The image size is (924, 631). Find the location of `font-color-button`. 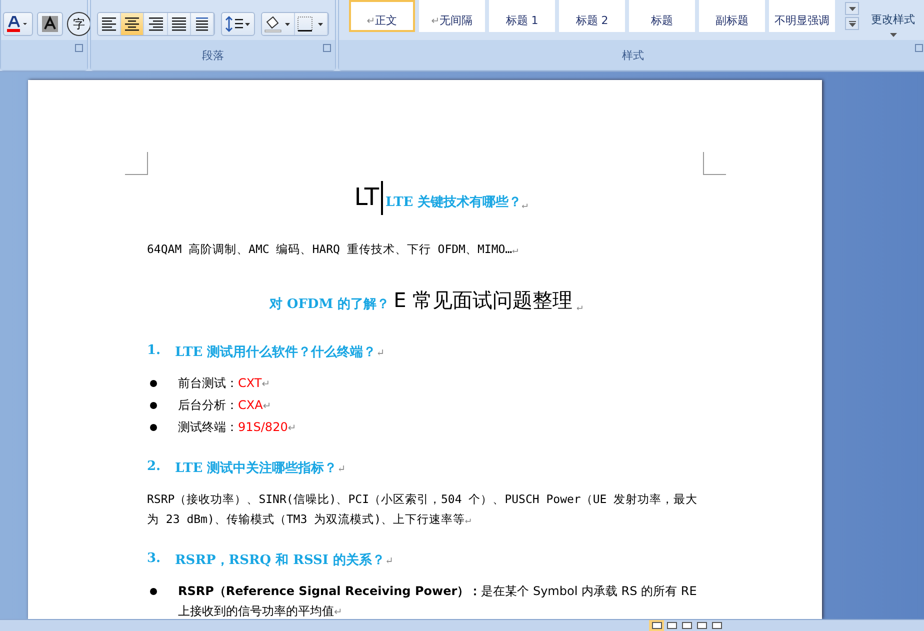

font-color-button is located at coordinates (18, 24).